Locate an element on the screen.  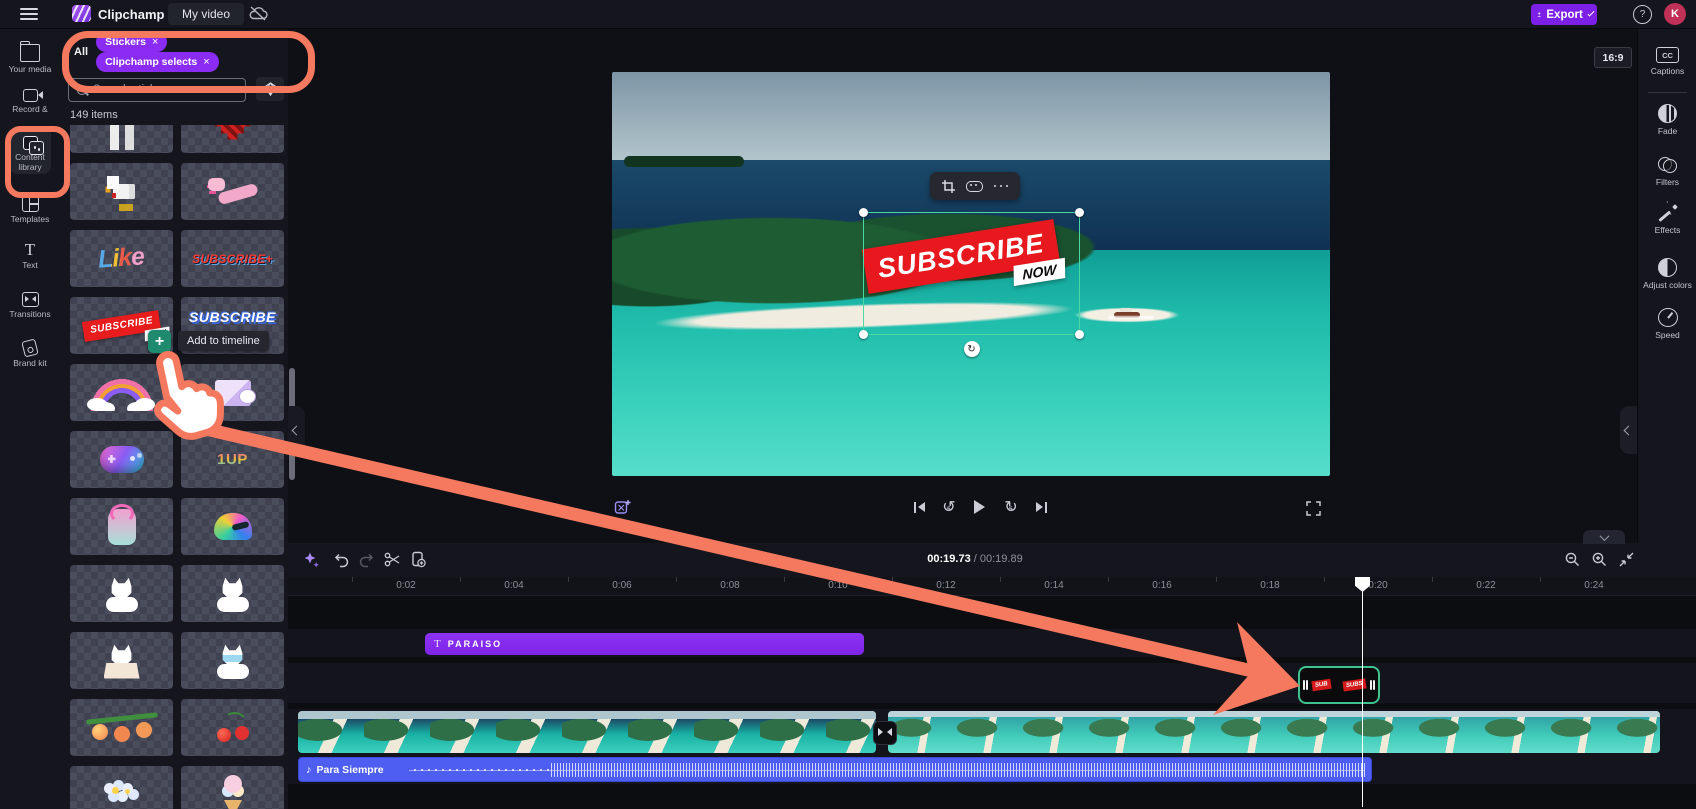
avatar: K is located at coordinates (1675, 14).